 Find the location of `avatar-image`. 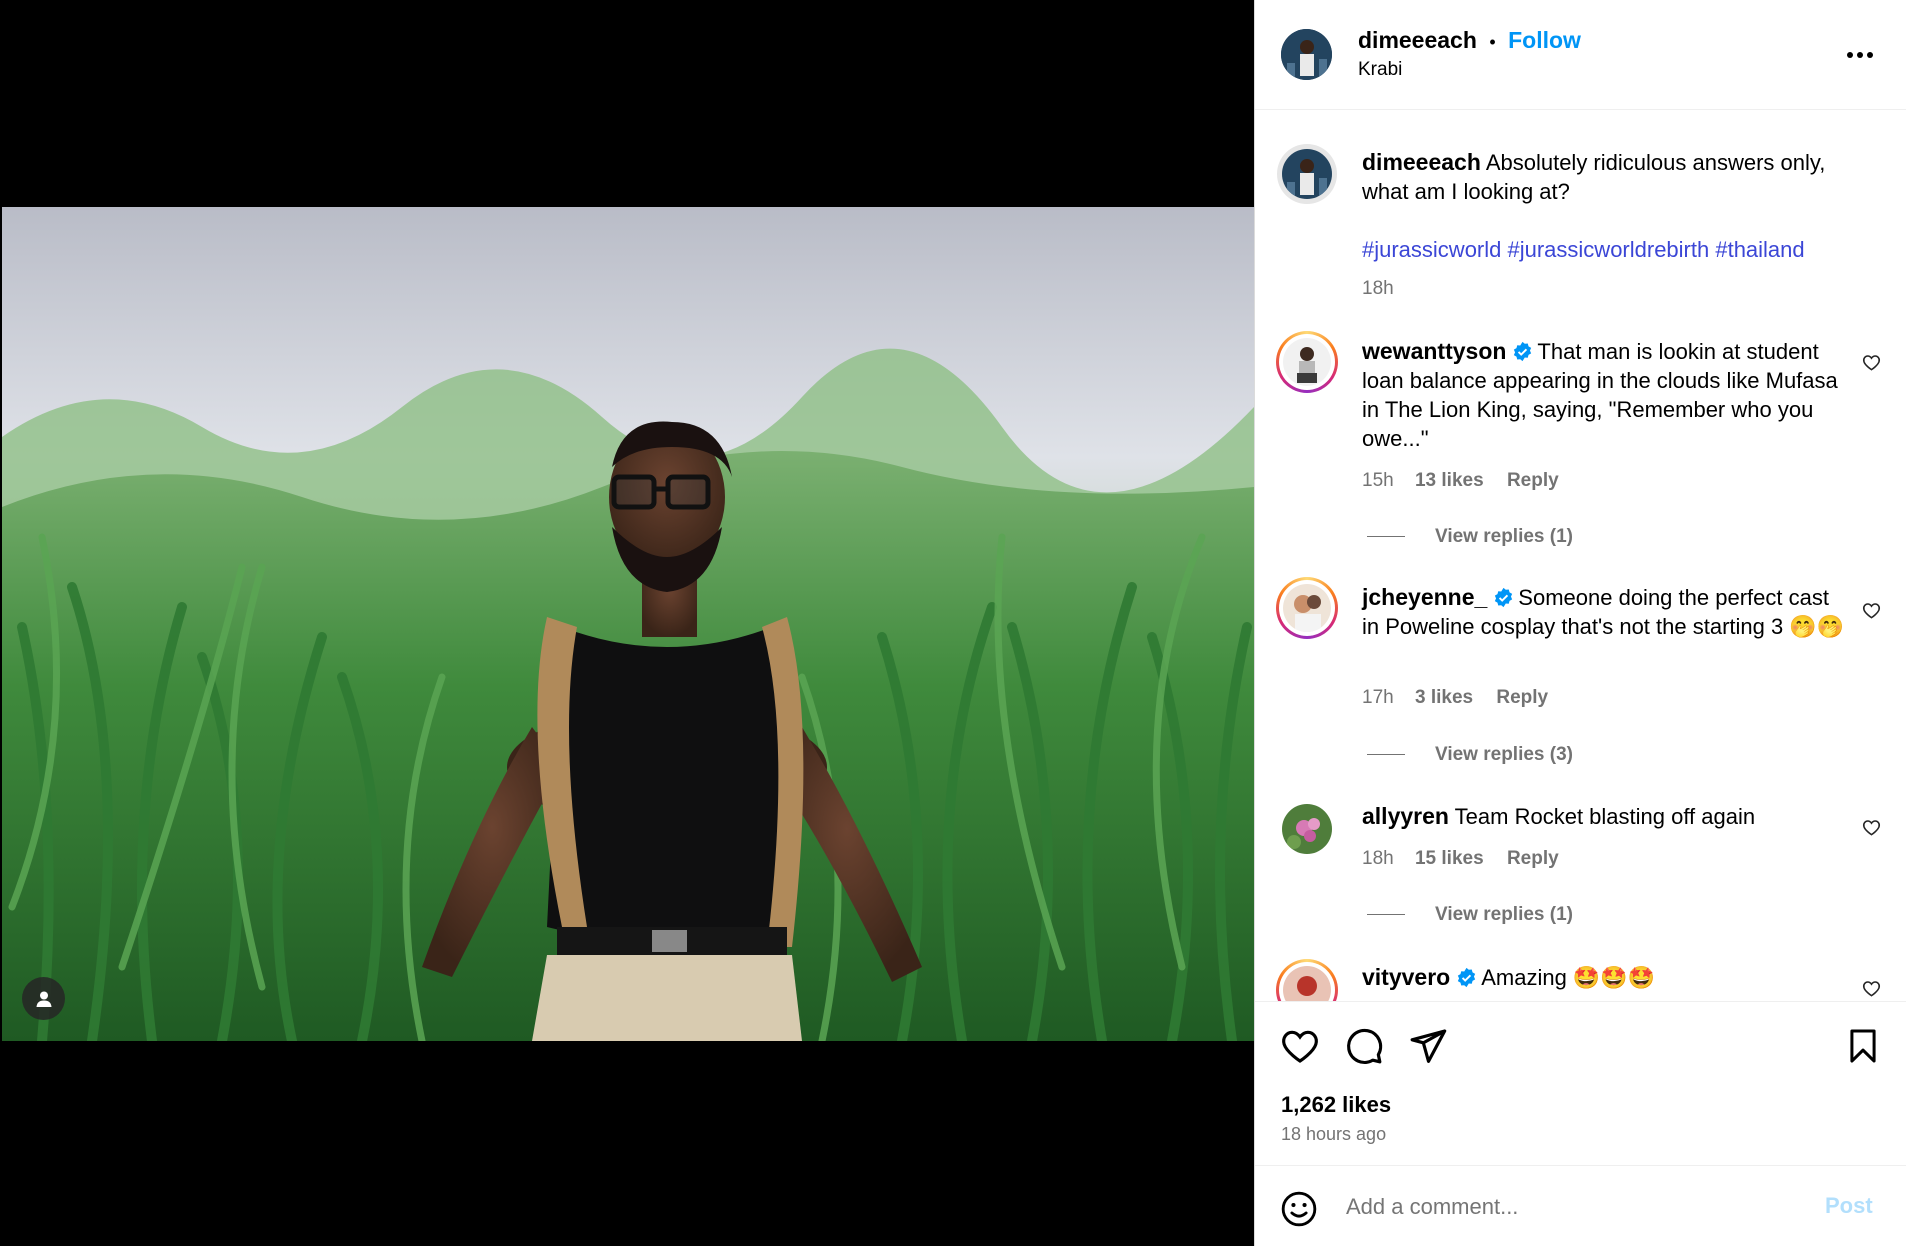

avatar-image is located at coordinates (1306, 54).